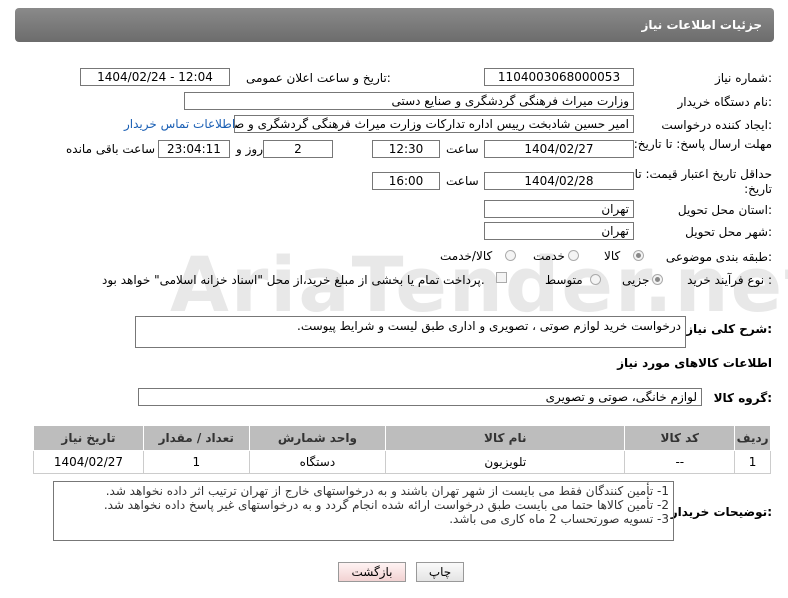  What do you see at coordinates (88, 462) in the screenshot?
I see `cell-need-date: 1404/02/27` at bounding box center [88, 462].